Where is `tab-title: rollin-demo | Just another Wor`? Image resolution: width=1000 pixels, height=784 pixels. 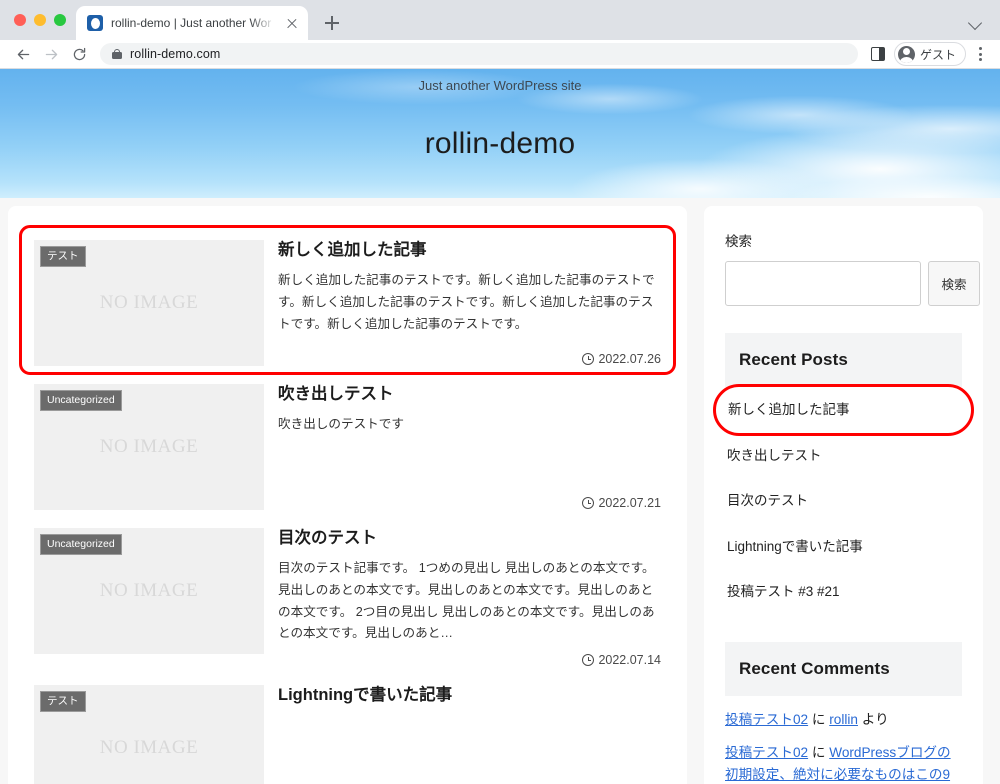 tab-title: rollin-demo | Just another Wor is located at coordinates (191, 23).